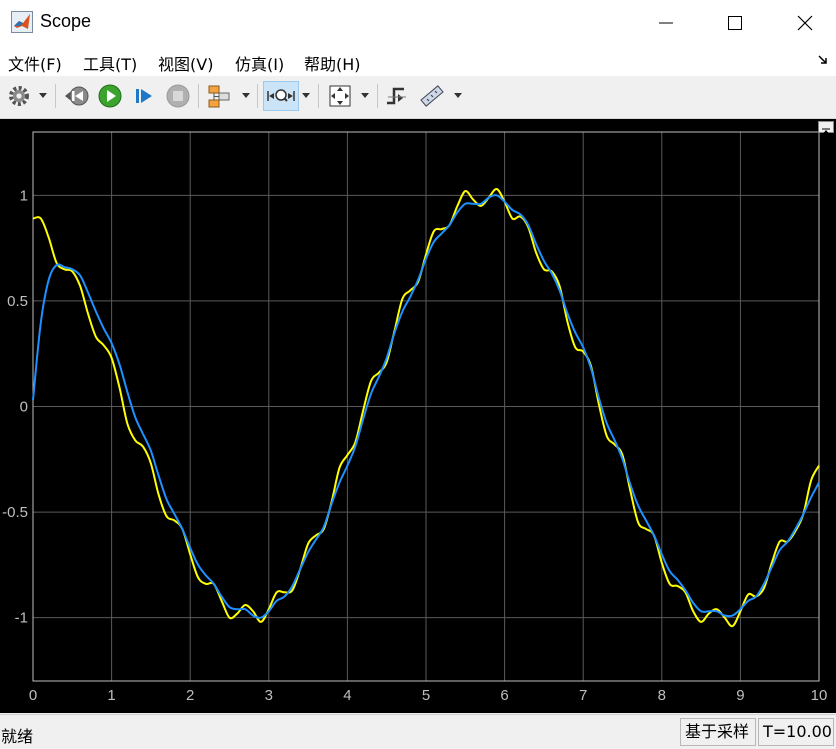 The width and height of the screenshot is (836, 749). What do you see at coordinates (33, 695) in the screenshot?
I see `x-tick-label: 0` at bounding box center [33, 695].